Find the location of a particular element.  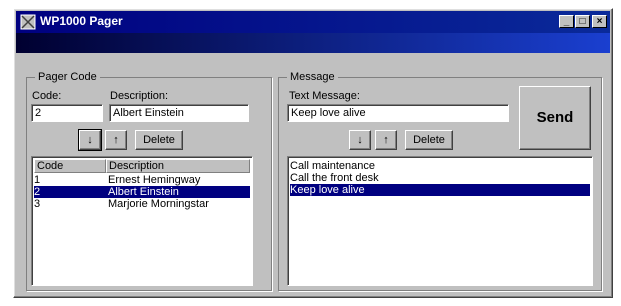

row-code: 2 is located at coordinates (37, 192).